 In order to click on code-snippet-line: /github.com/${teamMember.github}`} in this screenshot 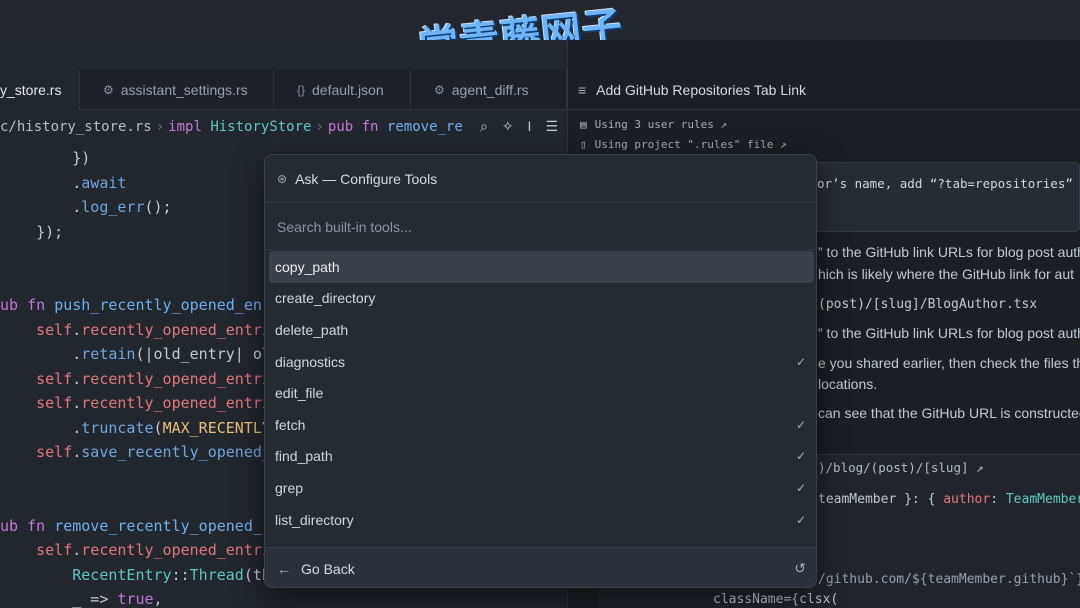, I will do `click(949, 579)`.